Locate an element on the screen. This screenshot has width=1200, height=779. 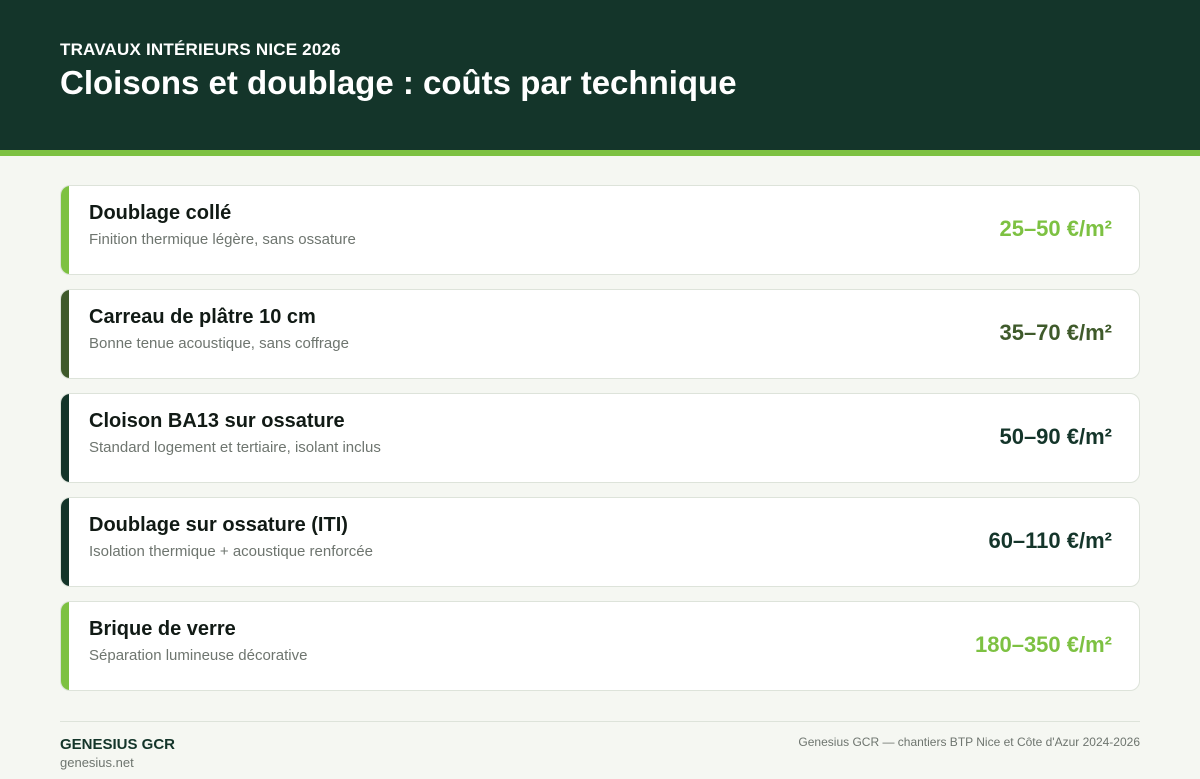
card-subtitle: Finition thermique légère, sans ossature is located at coordinates (222, 239).